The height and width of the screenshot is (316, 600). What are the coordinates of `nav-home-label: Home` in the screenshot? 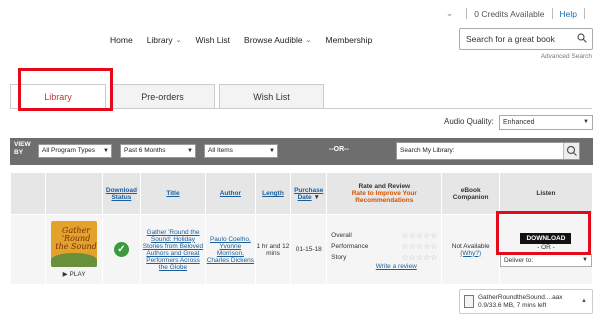 It's located at (121, 40).